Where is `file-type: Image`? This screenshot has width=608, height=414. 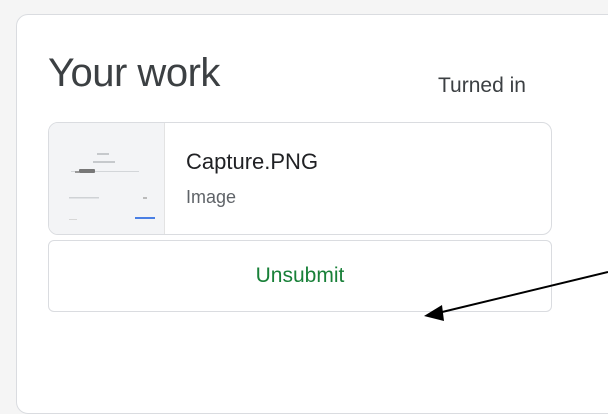 file-type: Image is located at coordinates (211, 197).